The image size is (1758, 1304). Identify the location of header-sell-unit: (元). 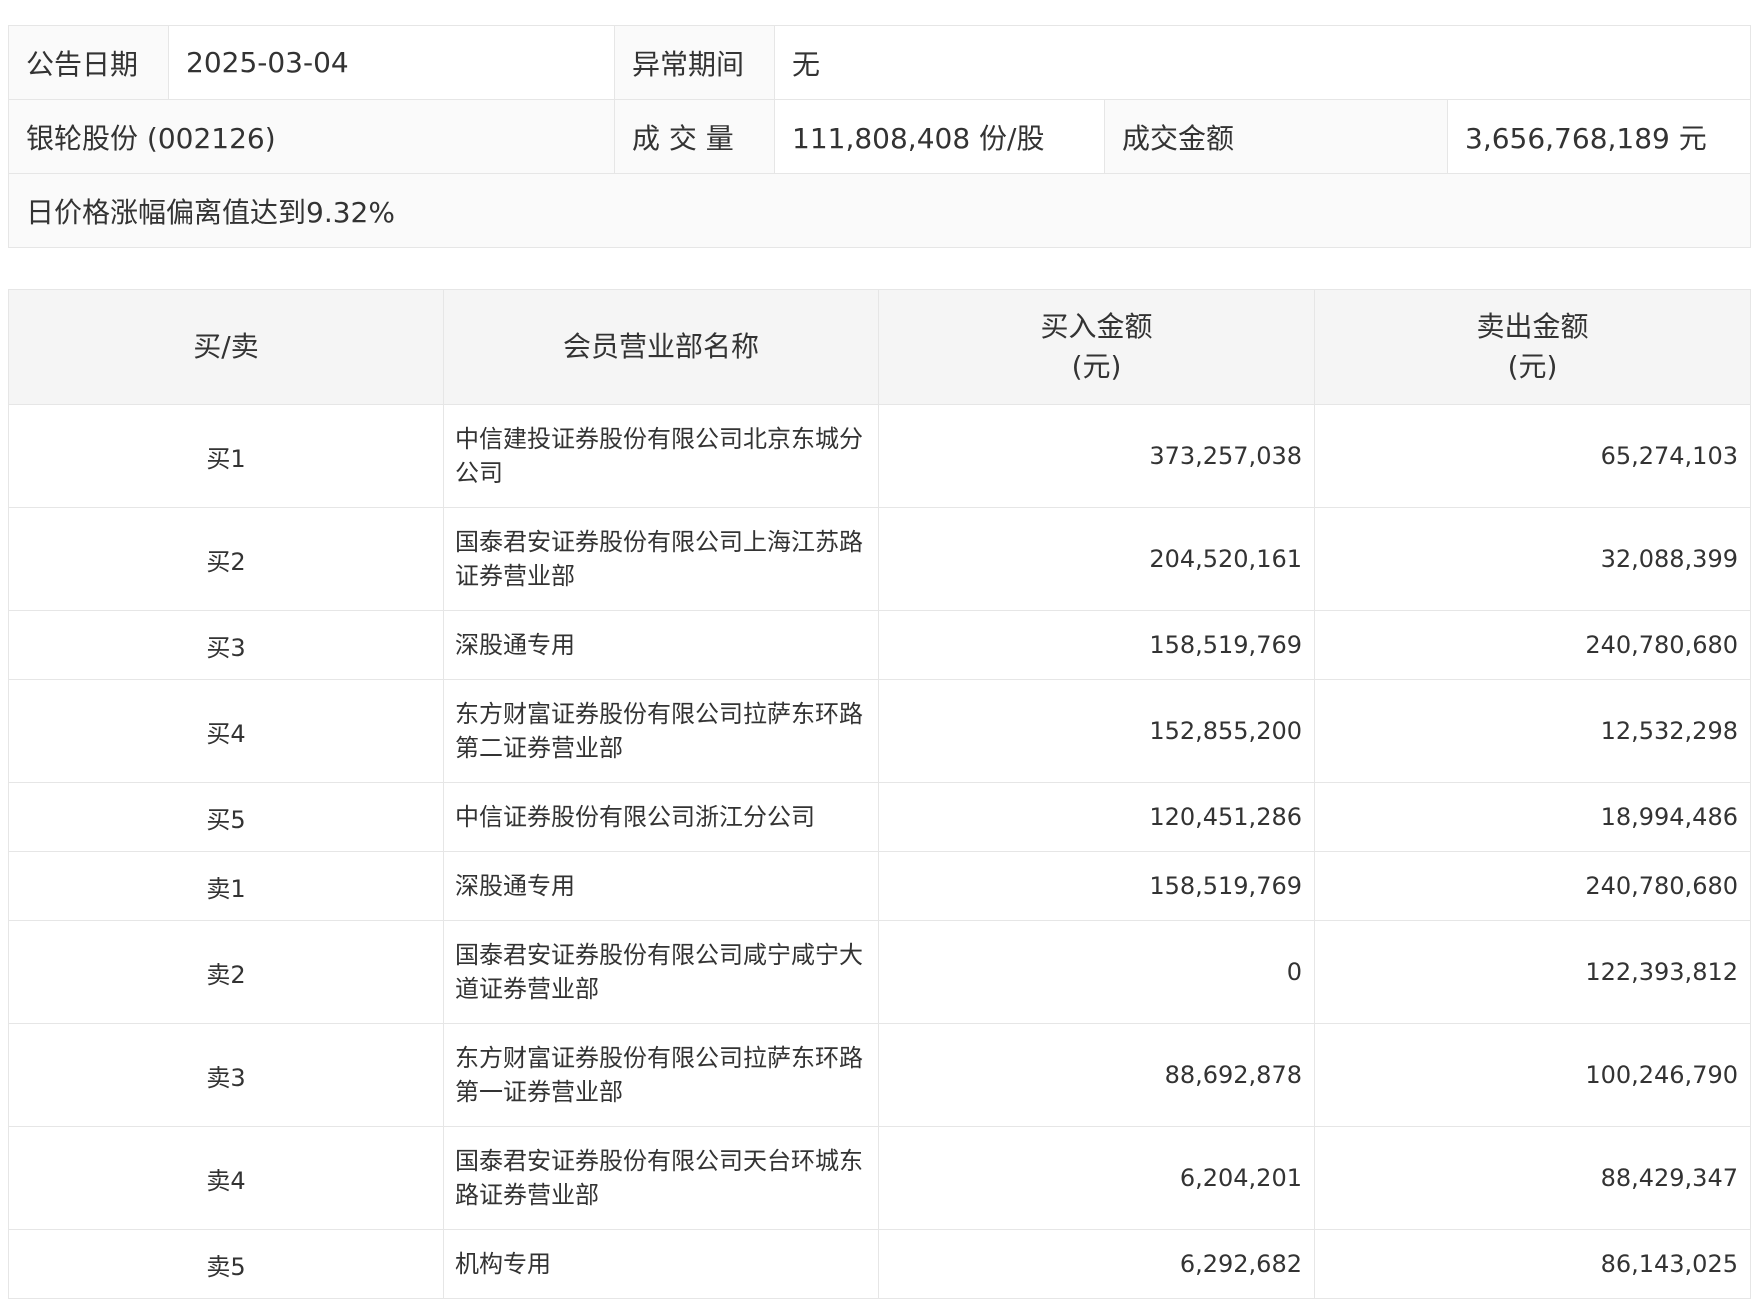
(1532, 366).